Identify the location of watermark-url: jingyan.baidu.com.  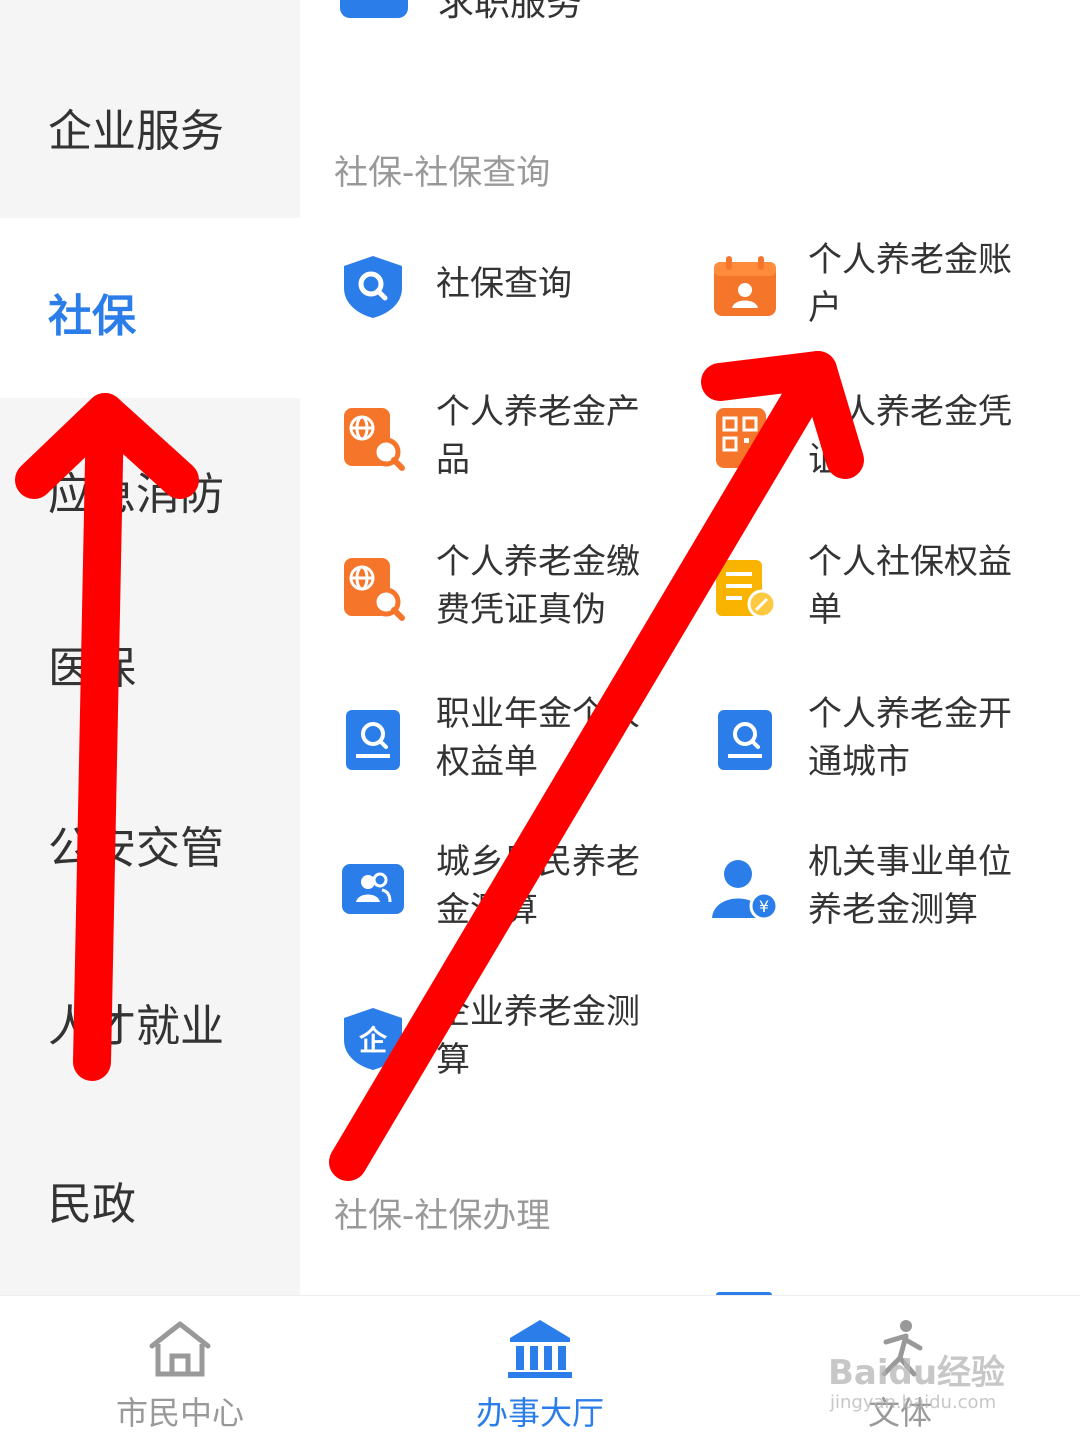
(913, 1402).